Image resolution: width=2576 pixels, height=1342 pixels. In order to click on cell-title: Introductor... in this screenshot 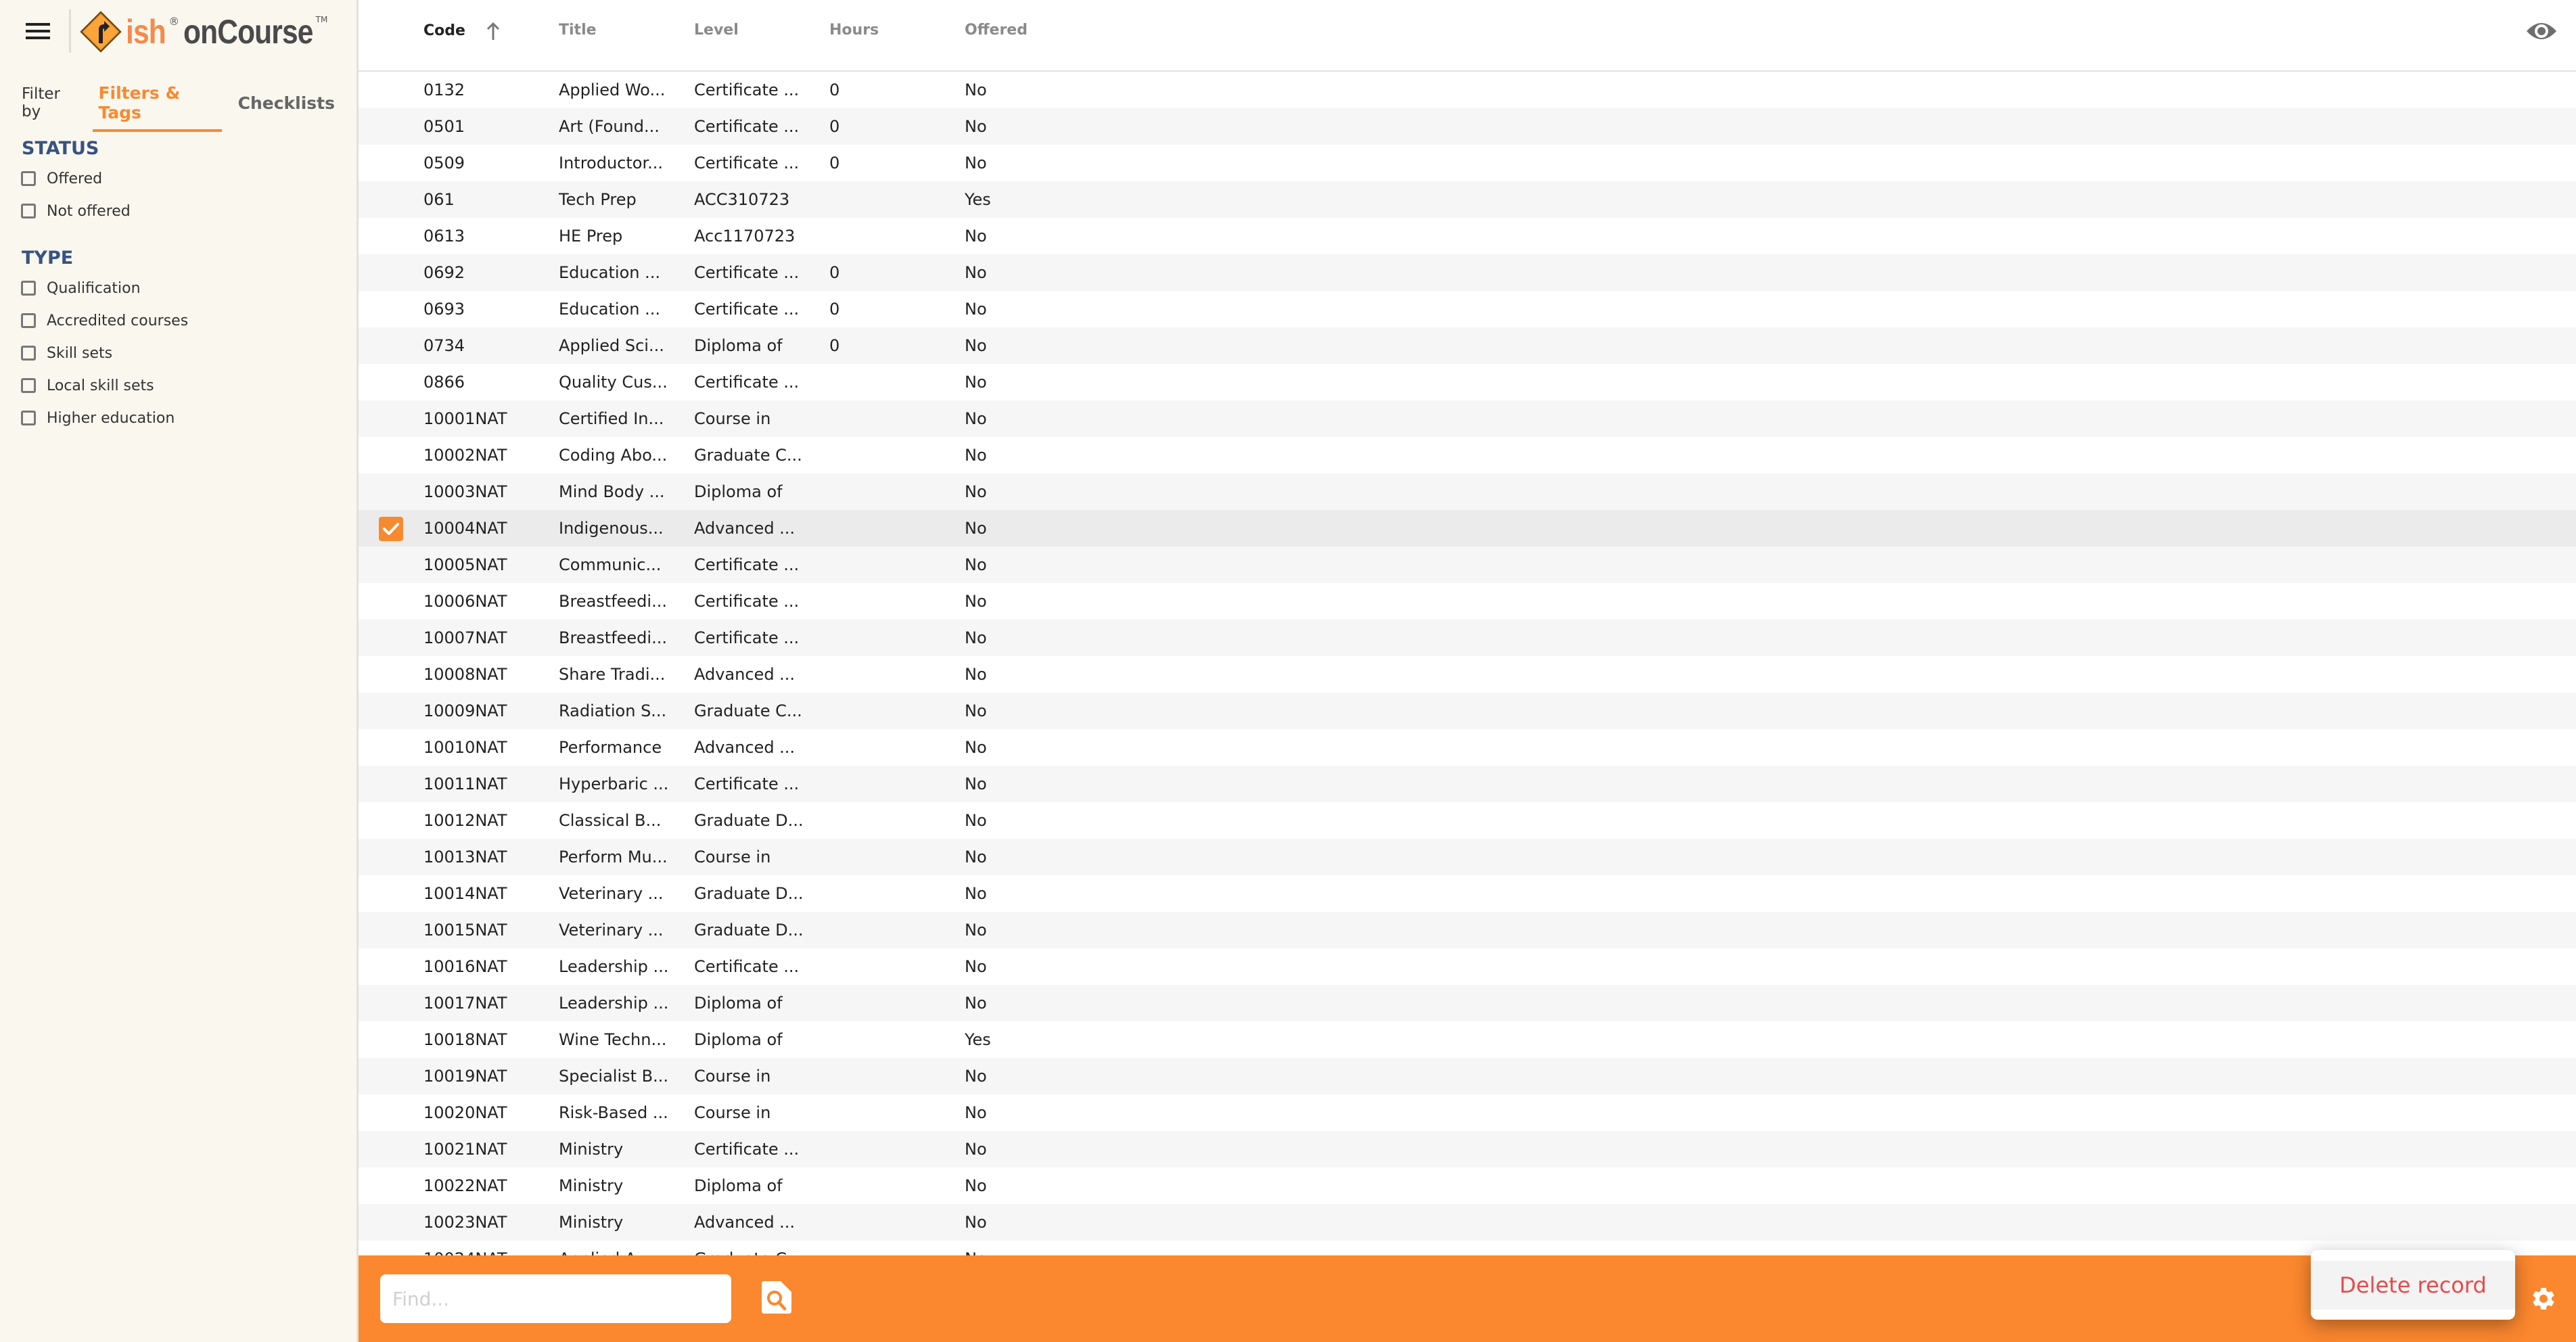, I will do `click(611, 163)`.